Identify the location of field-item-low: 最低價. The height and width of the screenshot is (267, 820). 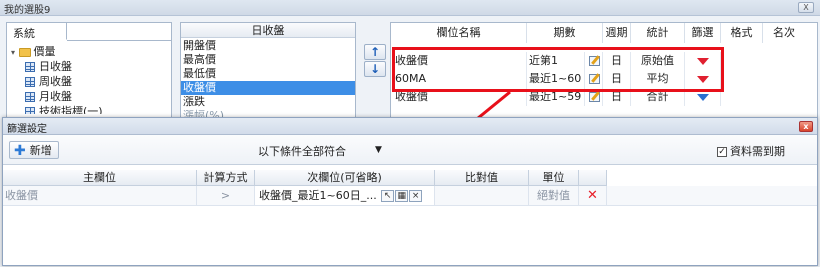
(268, 74).